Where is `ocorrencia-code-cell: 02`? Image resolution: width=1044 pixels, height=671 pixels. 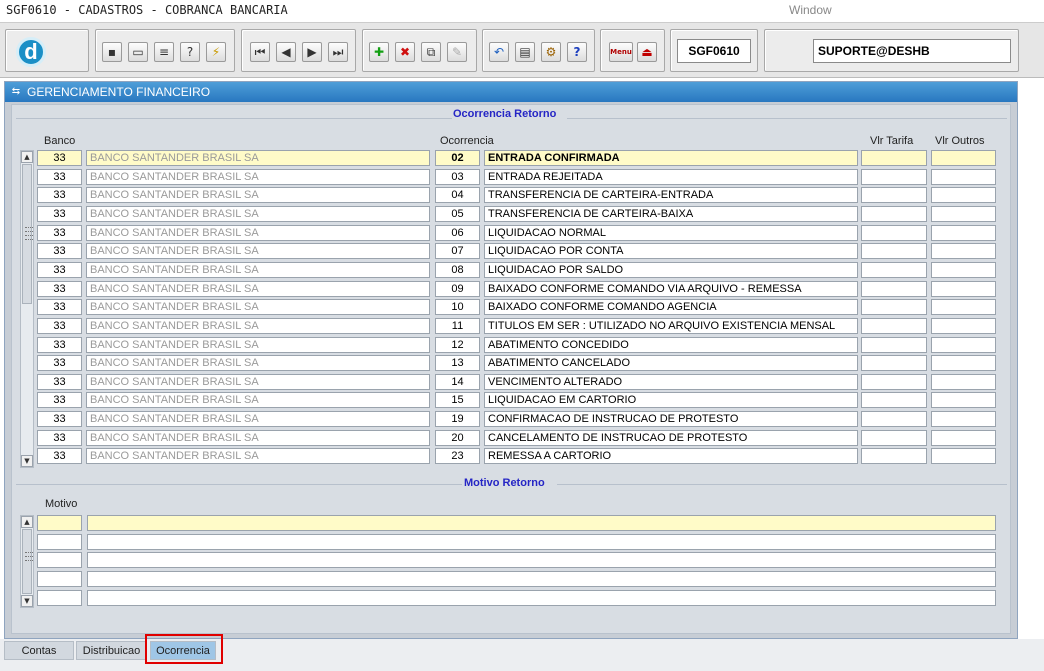 ocorrencia-code-cell: 02 is located at coordinates (457, 158).